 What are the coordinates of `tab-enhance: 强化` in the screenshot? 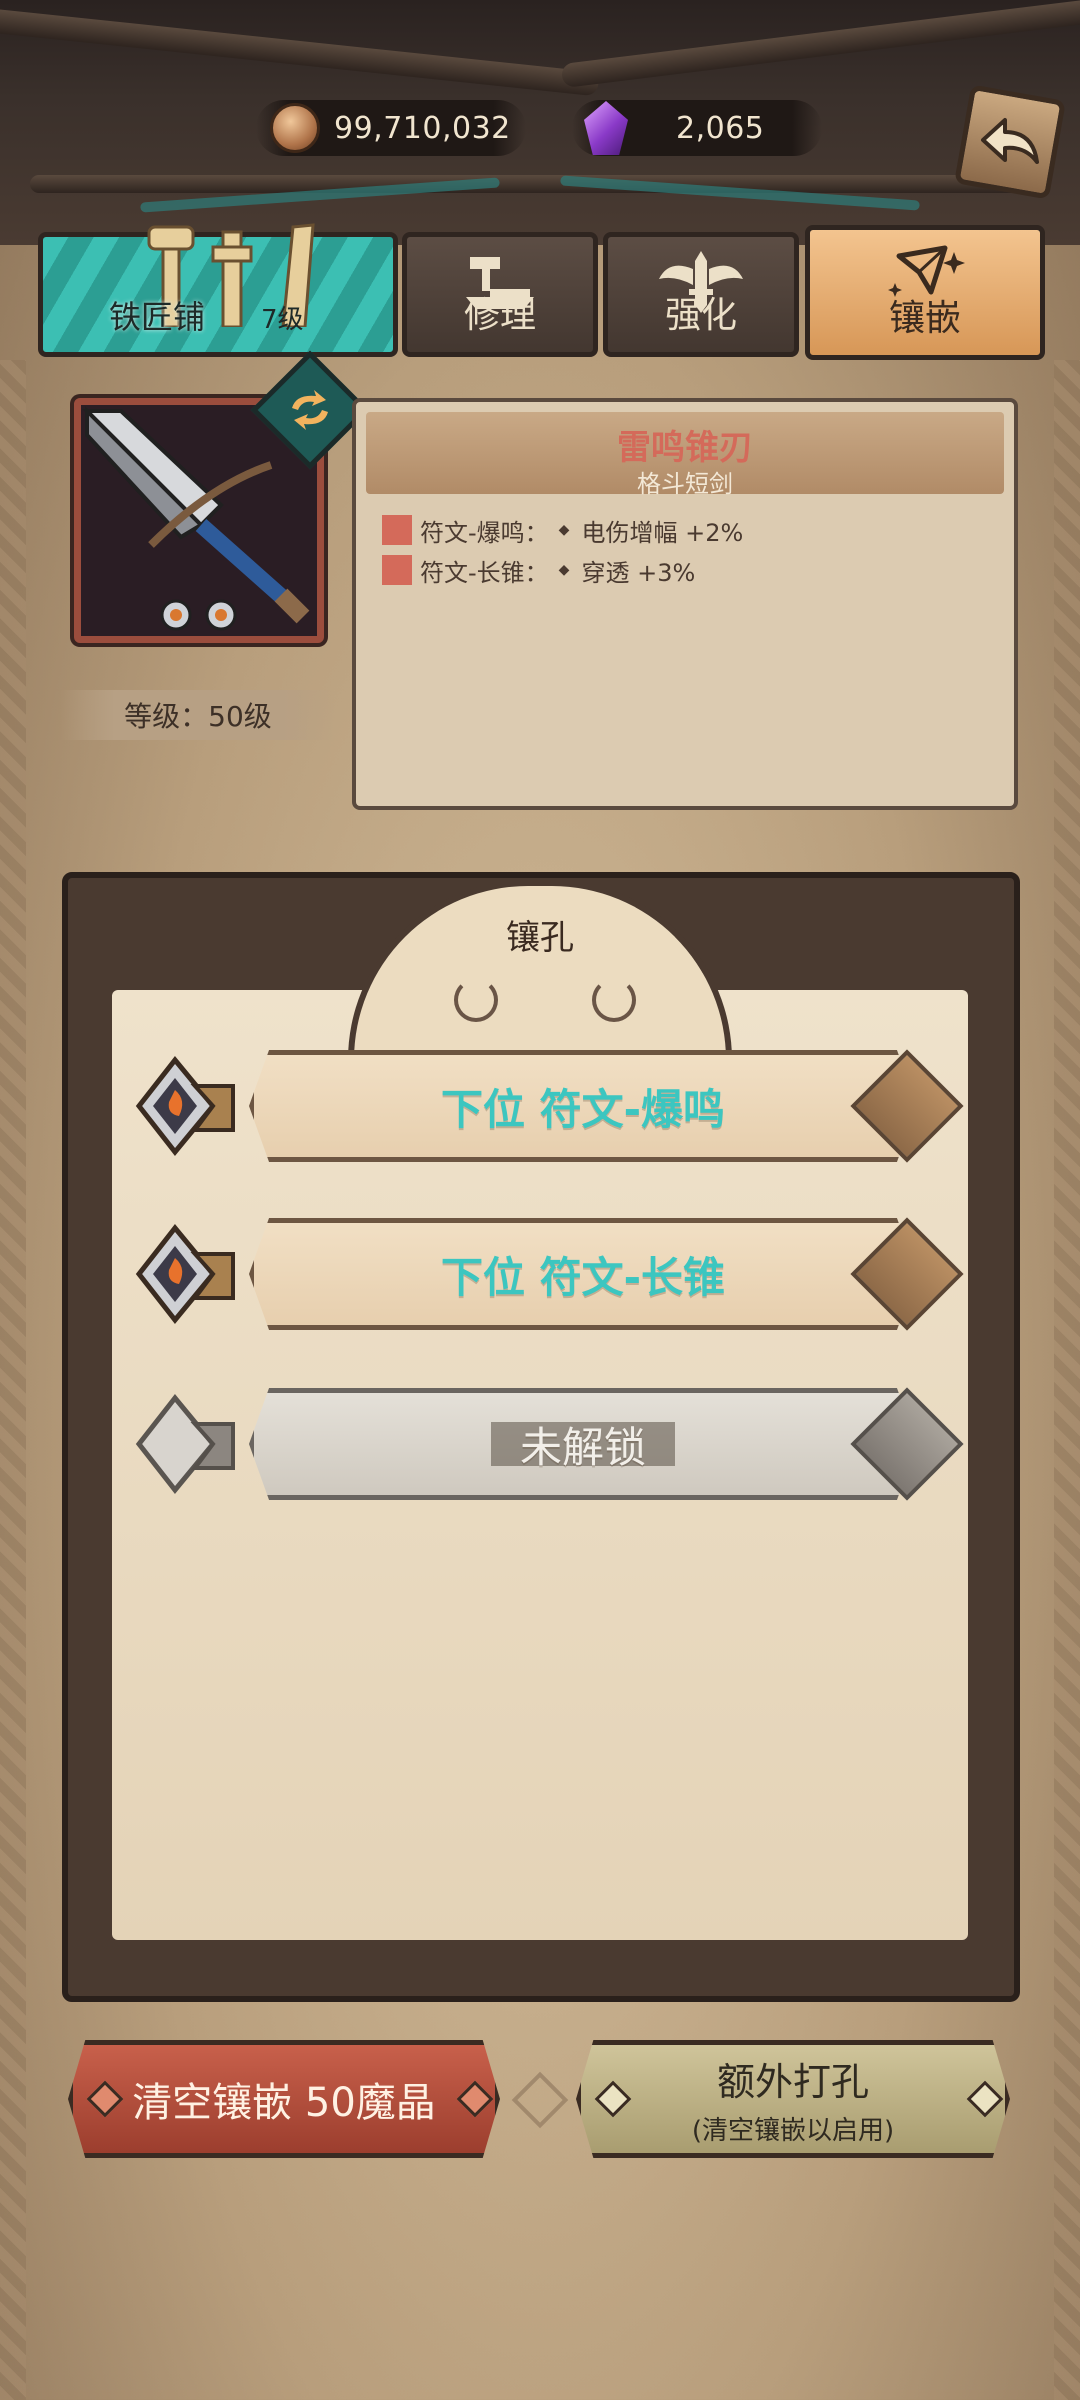 It's located at (701, 294).